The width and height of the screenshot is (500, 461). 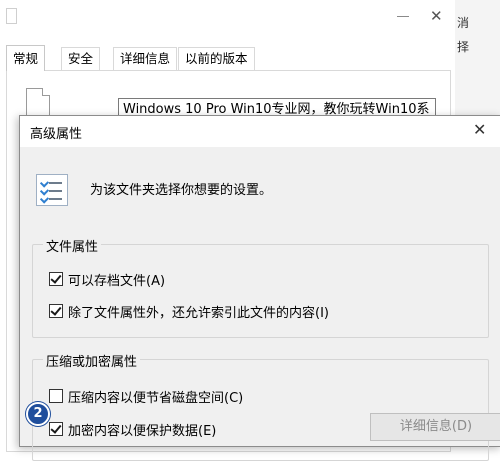 What do you see at coordinates (38, 414) in the screenshot?
I see `step-badge: 2` at bounding box center [38, 414].